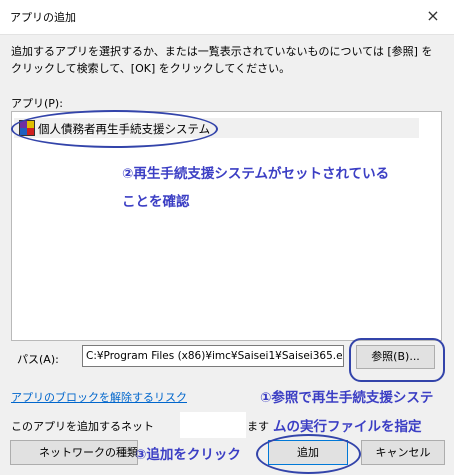 The width and height of the screenshot is (454, 475). What do you see at coordinates (37, 103) in the screenshot?
I see `apps-label: アプリ(P):` at bounding box center [37, 103].